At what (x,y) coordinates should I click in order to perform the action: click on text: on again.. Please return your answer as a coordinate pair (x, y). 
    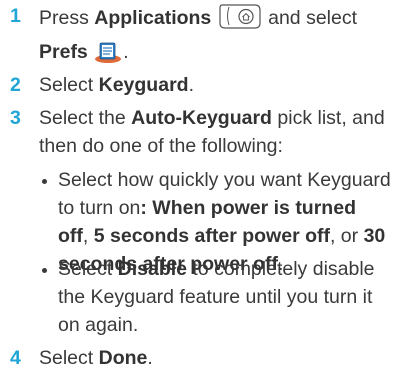
    Looking at the image, I should click on (98, 325).